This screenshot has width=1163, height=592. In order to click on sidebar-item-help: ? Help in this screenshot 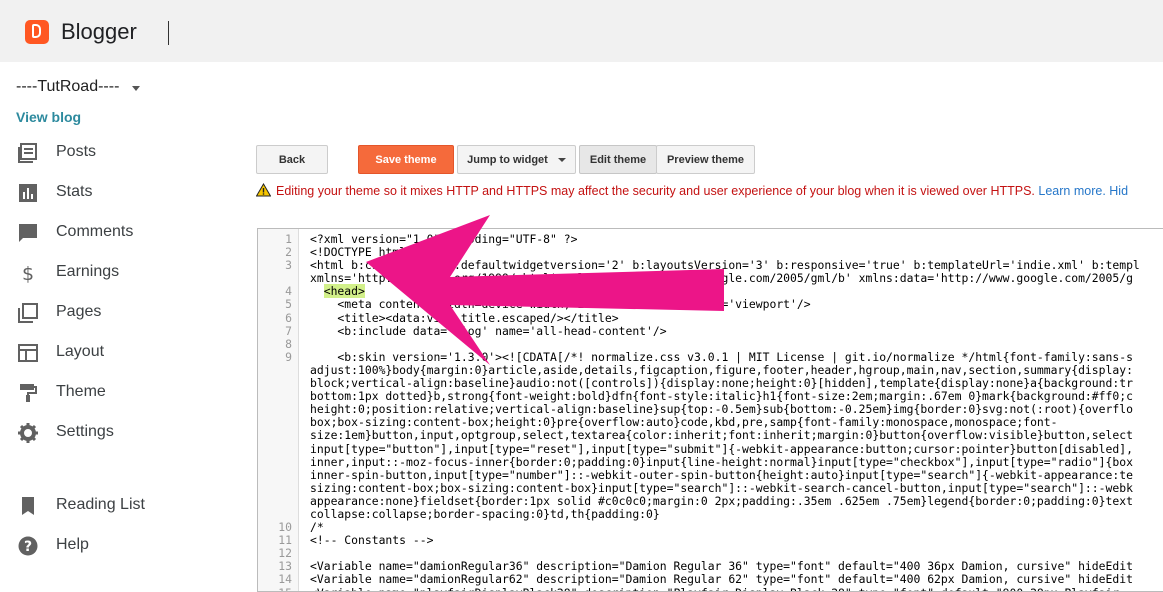, I will do `click(120, 546)`.